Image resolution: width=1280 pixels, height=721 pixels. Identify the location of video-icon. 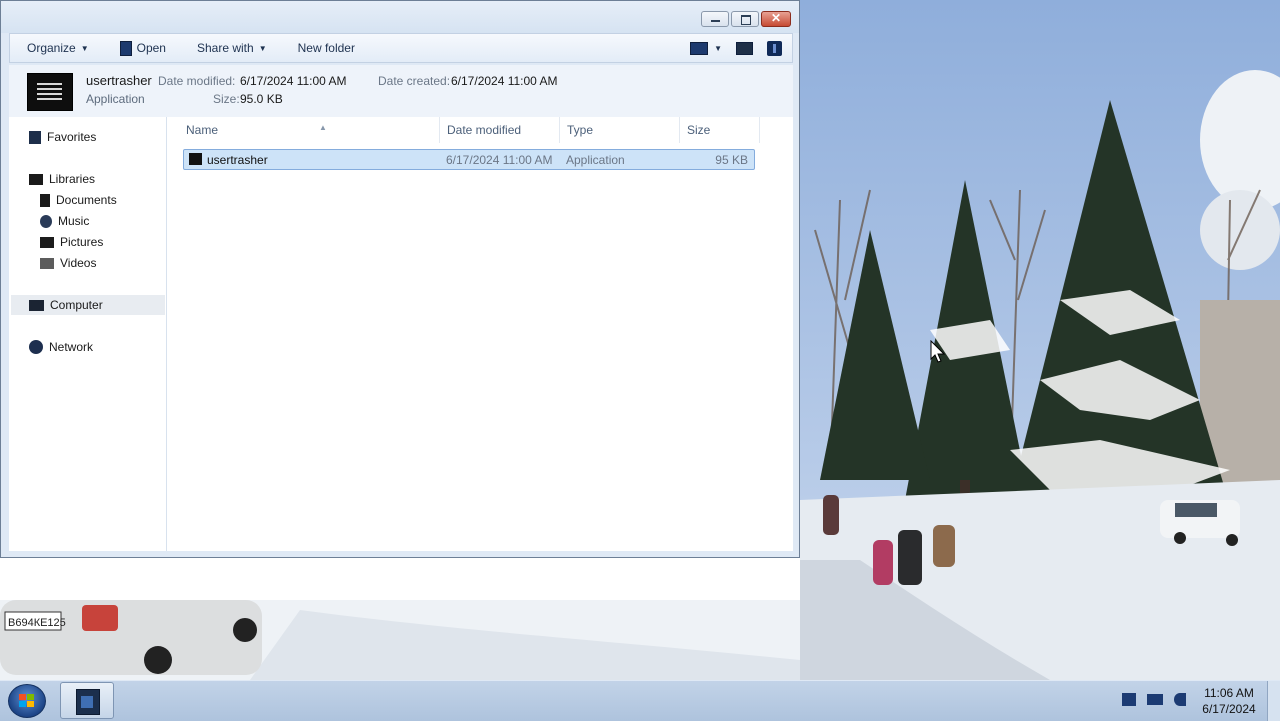
(47, 263).